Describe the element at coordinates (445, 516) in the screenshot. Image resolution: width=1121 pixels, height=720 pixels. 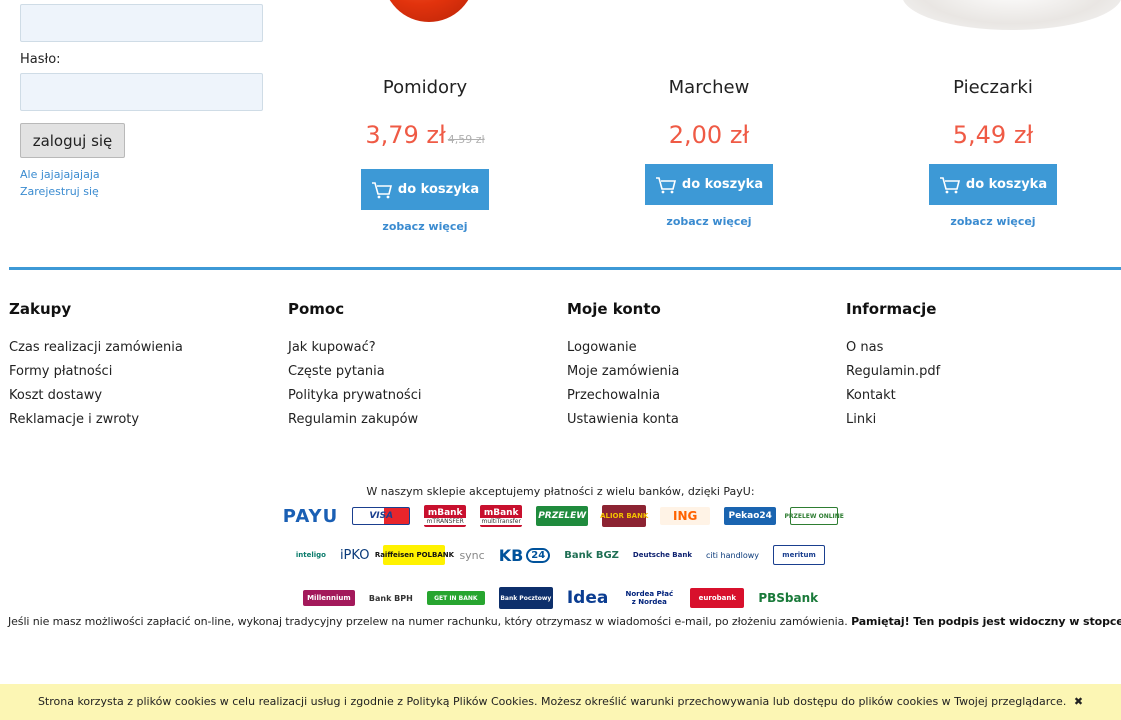
I see `mbank-mtransfer-logo: mBank mTRANSFER` at that location.